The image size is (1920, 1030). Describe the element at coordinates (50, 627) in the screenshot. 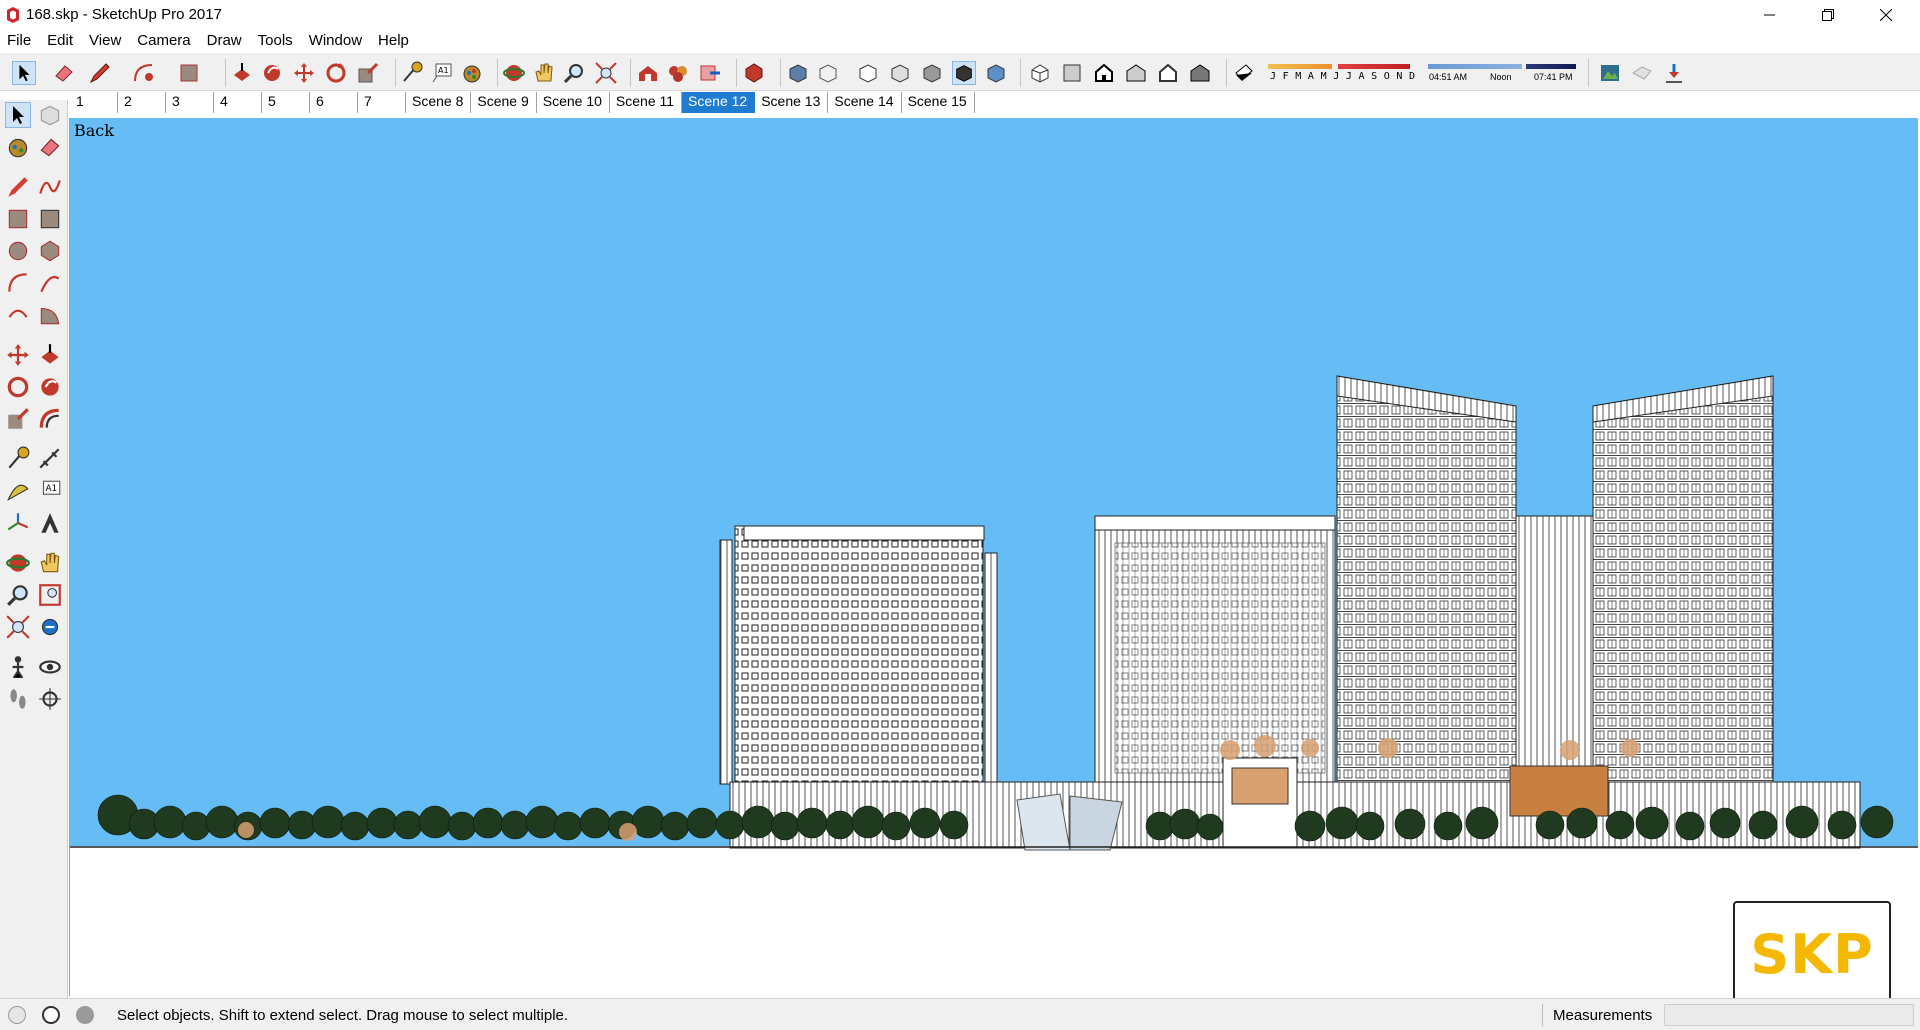

I see `previous-view-icon` at that location.